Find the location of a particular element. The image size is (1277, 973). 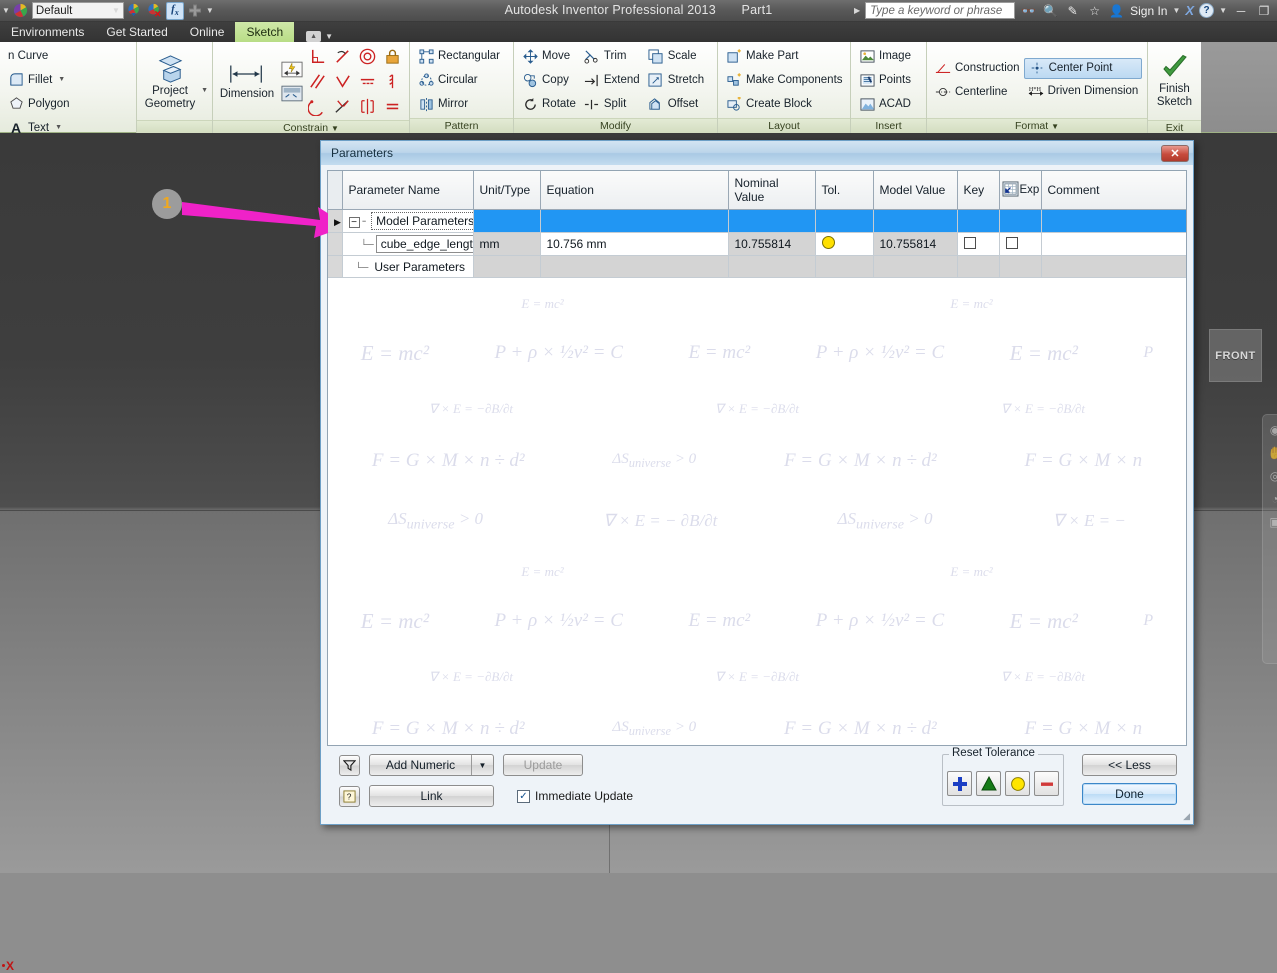

filter-funnel-icon is located at coordinates (349, 765).